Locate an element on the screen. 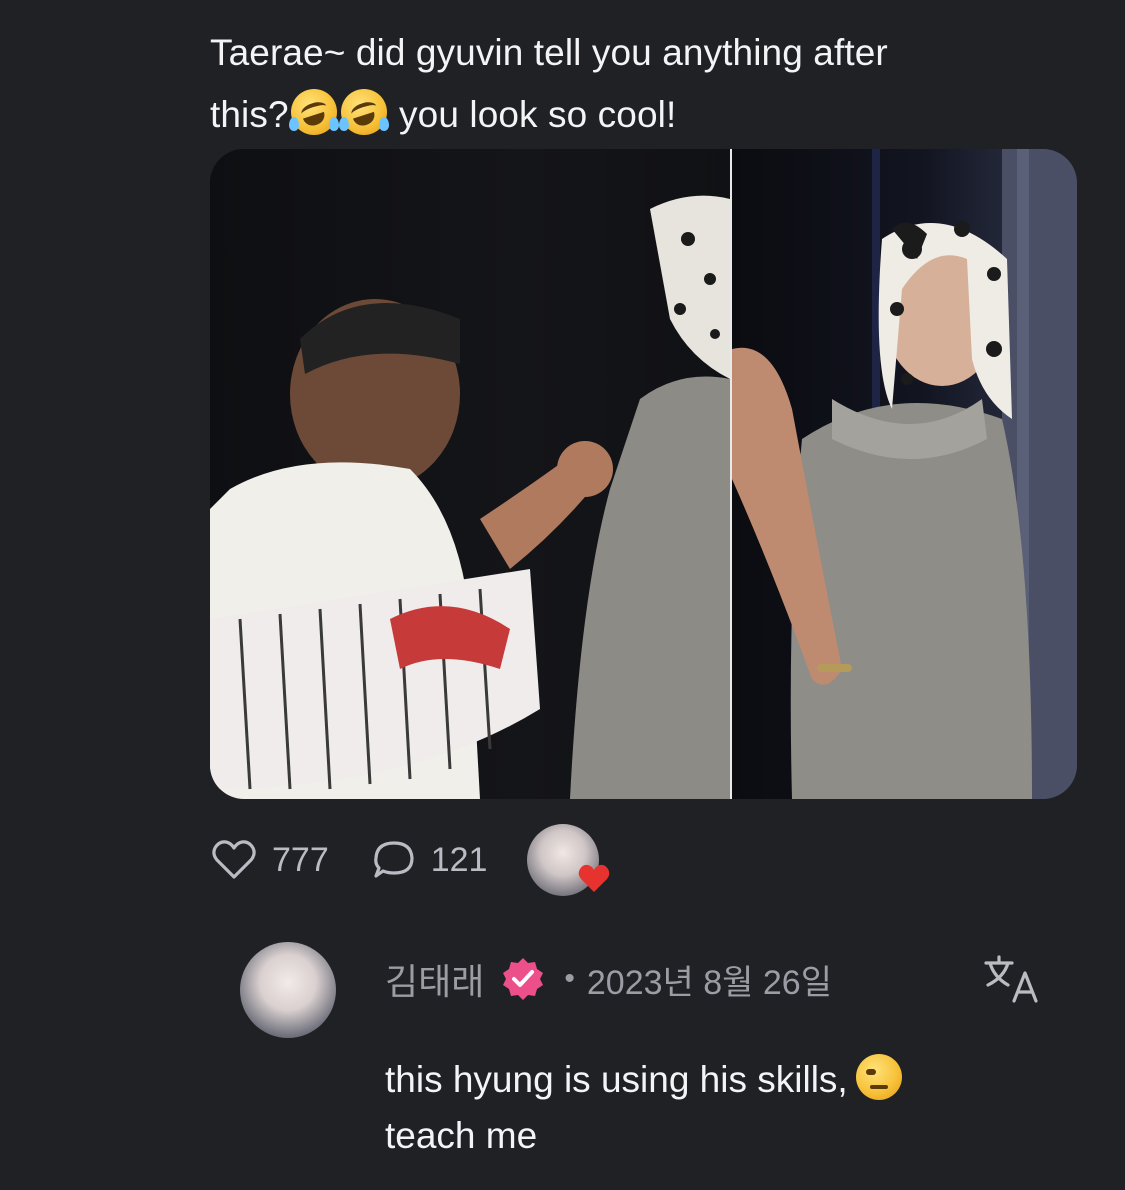 This screenshot has width=1125, height=1190. raised-eyebrow-emoji-icon is located at coordinates (878, 1077).